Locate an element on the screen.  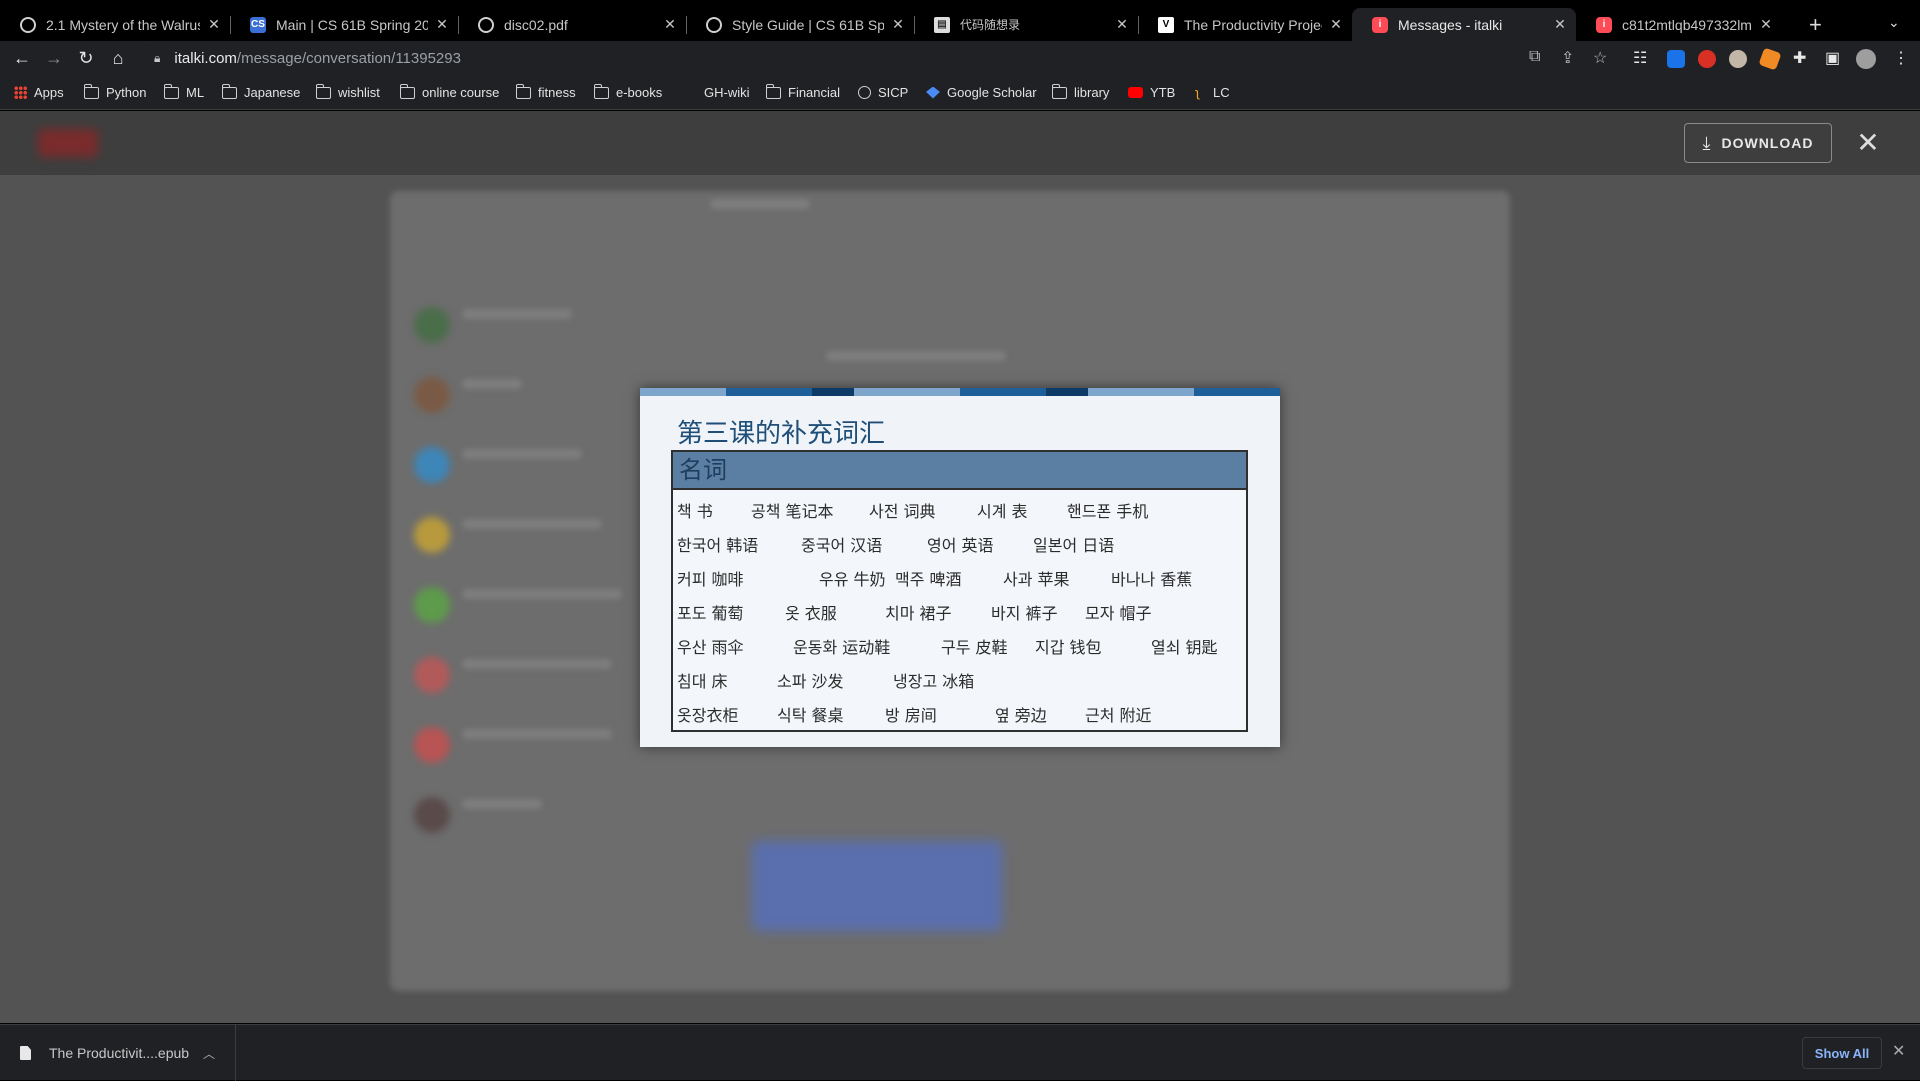
bookmark-gh-wiki: GH-wiki is located at coordinates (727, 92).